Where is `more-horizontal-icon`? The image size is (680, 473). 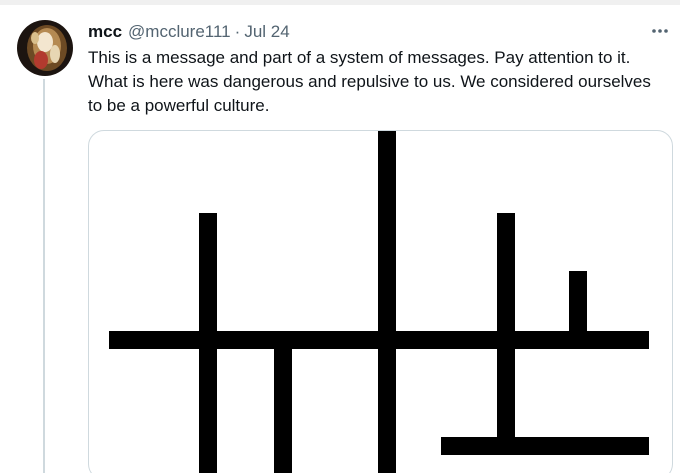
more-horizontal-icon is located at coordinates (660, 31).